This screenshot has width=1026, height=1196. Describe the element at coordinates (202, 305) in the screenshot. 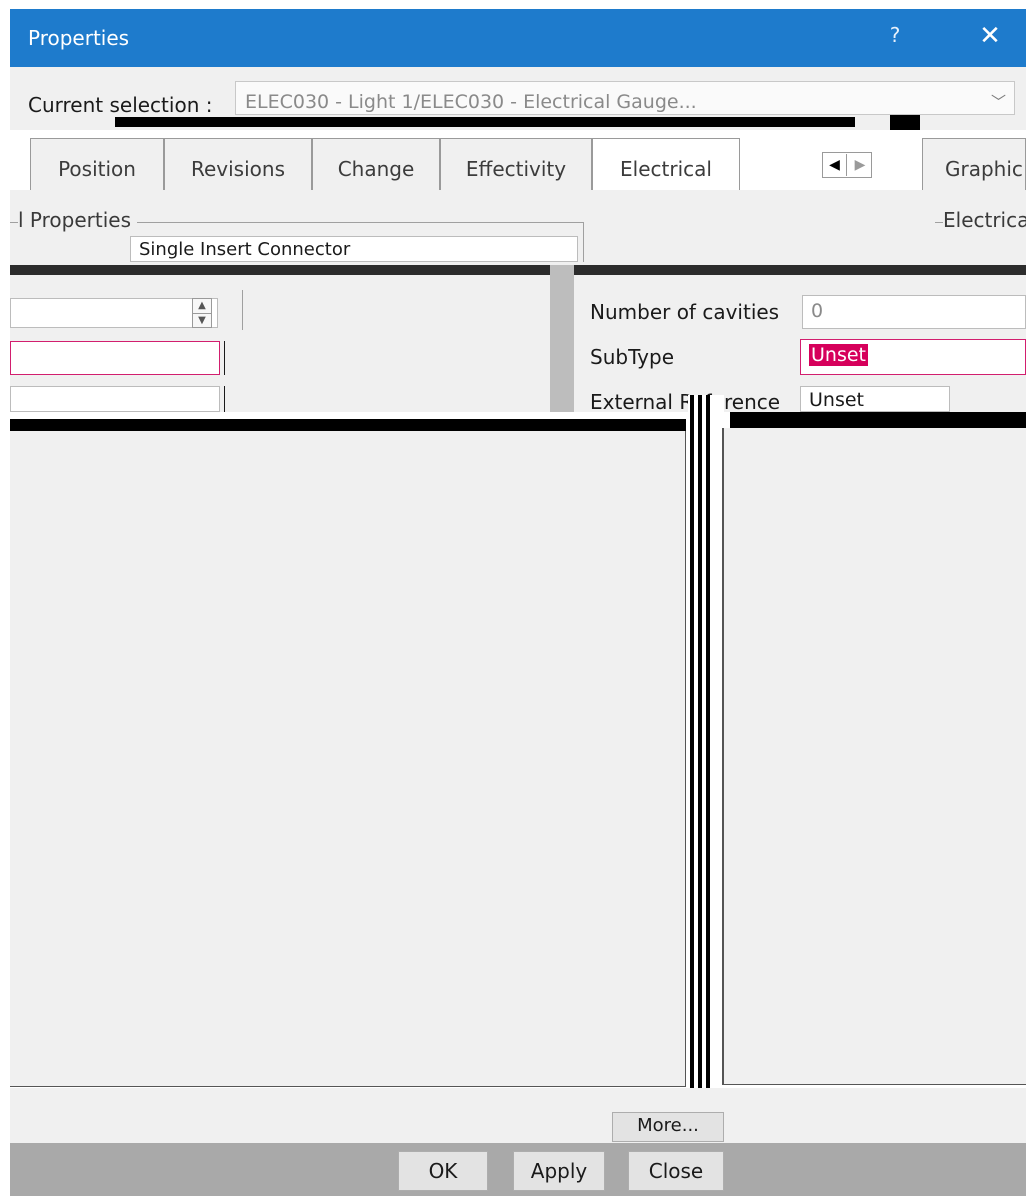

I see `chevron-up-icon: ▲` at that location.